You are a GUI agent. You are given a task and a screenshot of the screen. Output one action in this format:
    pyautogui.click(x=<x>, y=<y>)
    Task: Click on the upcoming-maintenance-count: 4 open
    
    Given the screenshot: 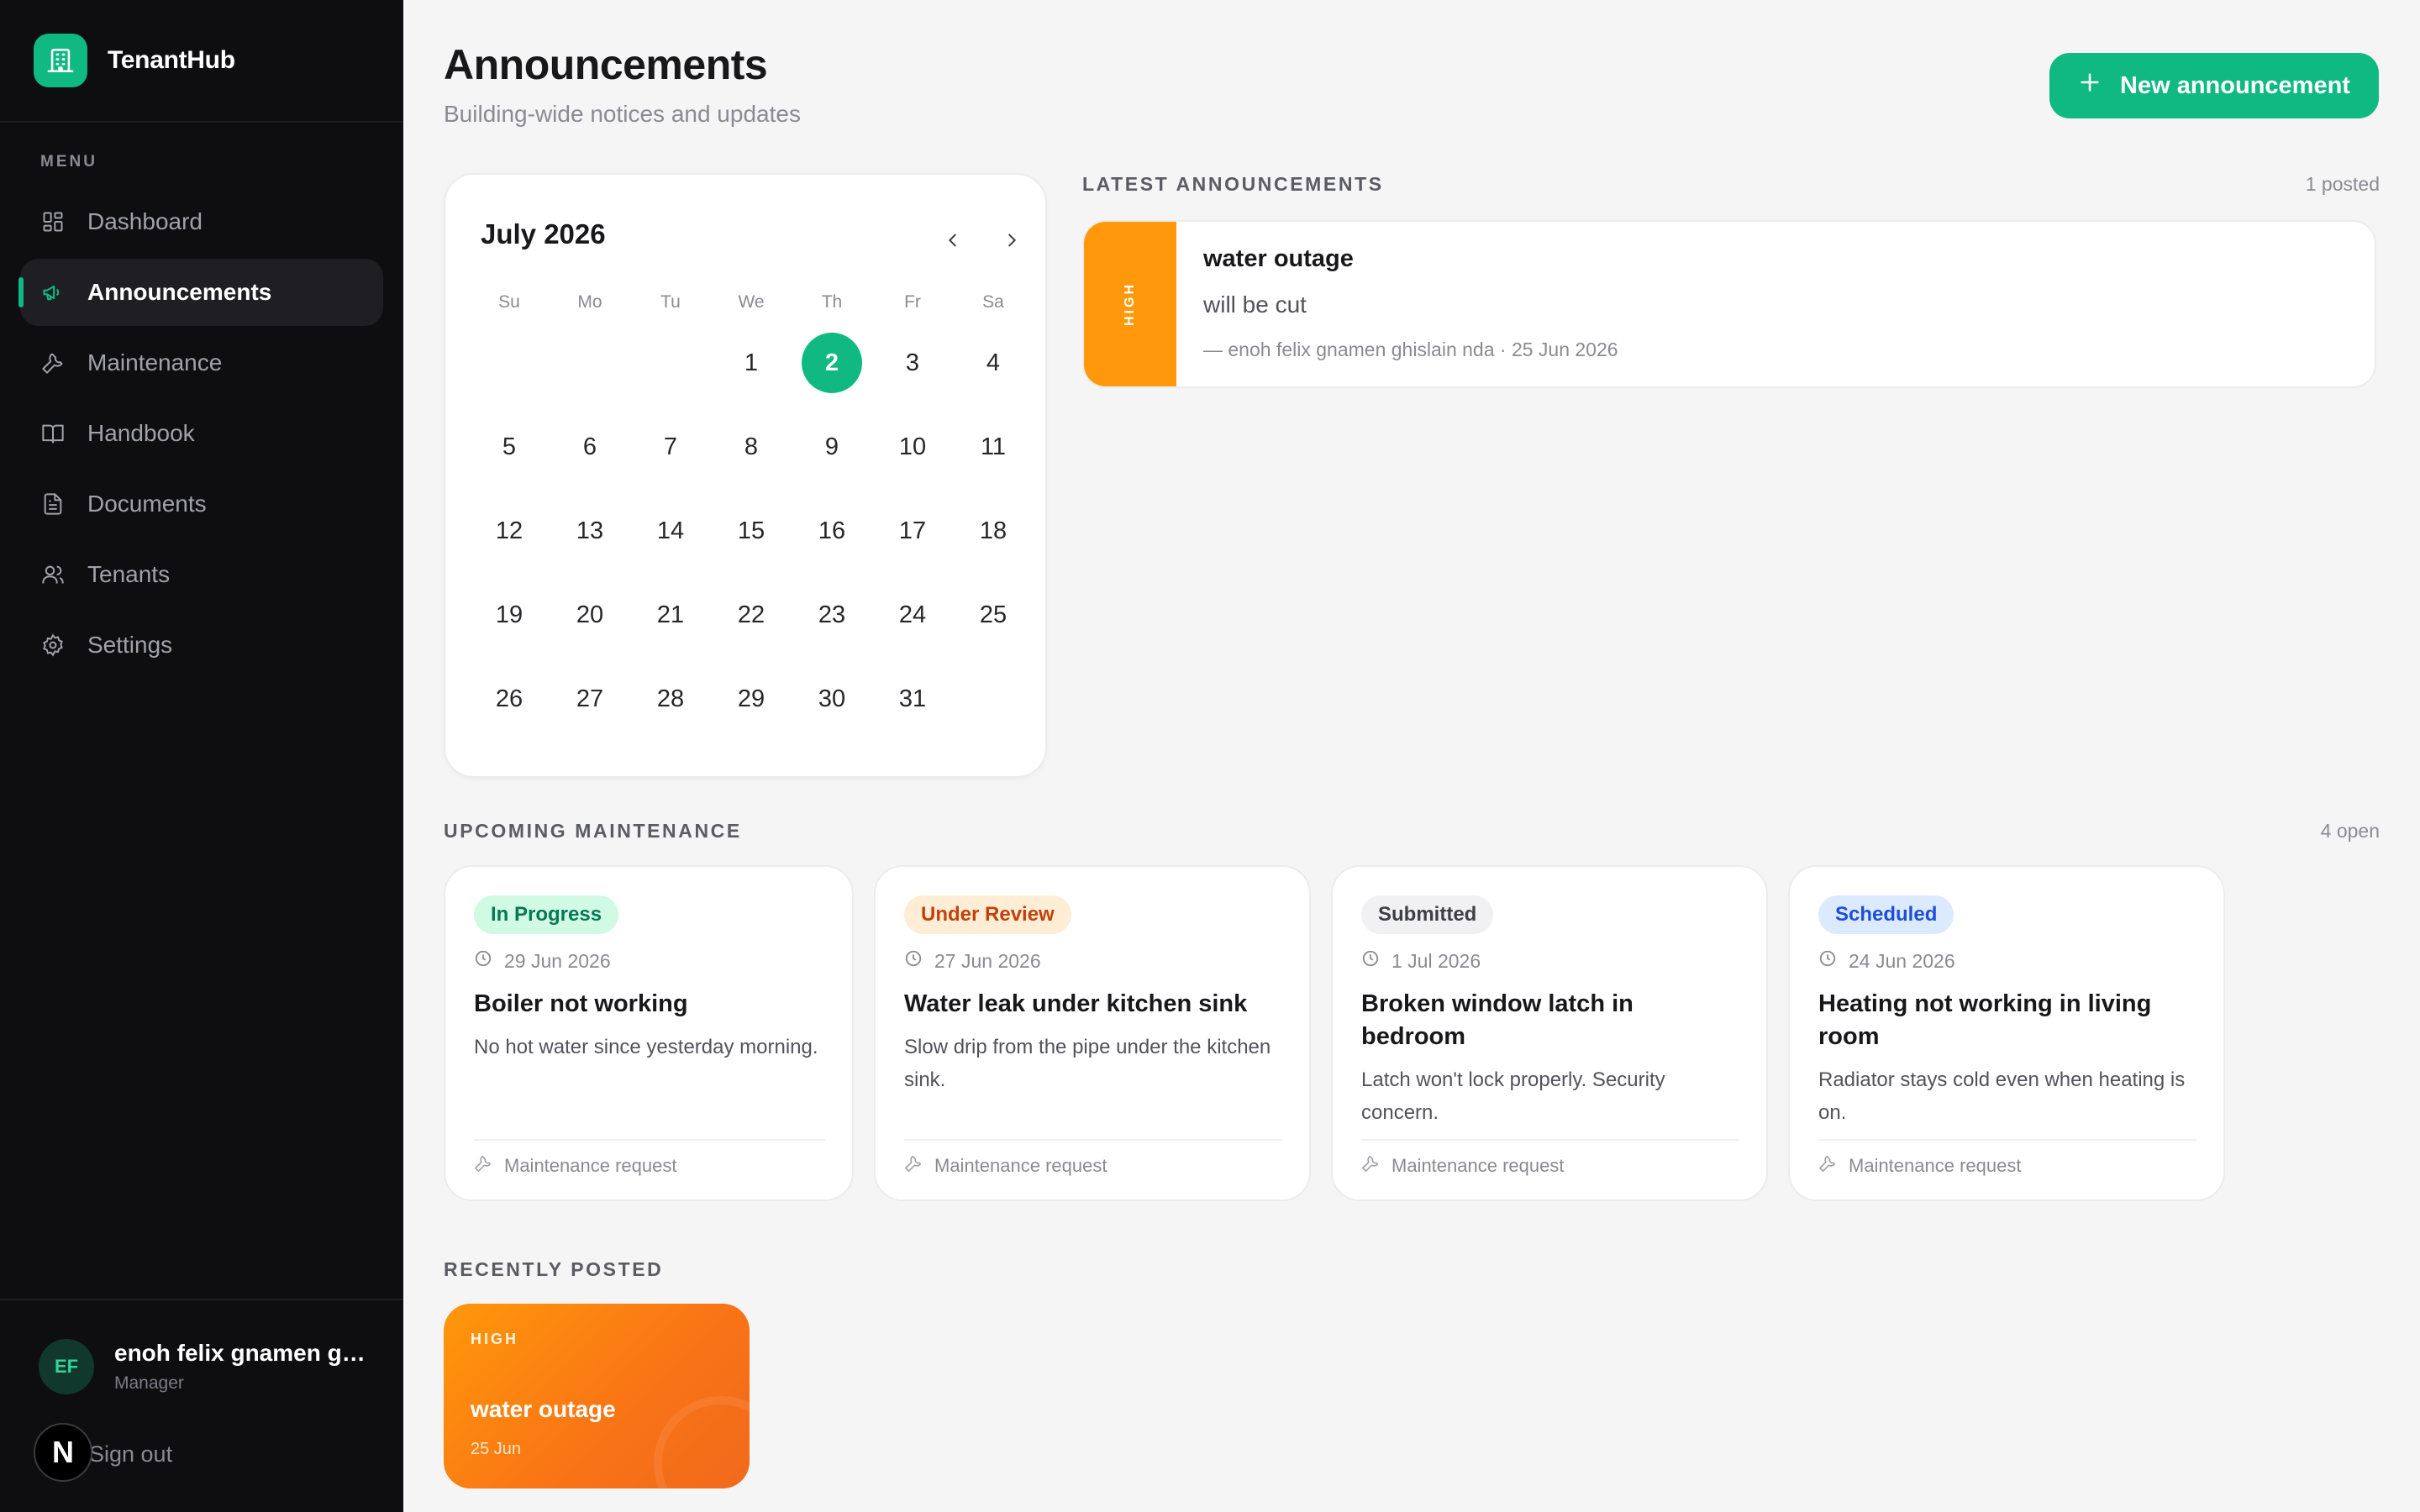 What is the action you would take?
    pyautogui.click(x=2350, y=831)
    